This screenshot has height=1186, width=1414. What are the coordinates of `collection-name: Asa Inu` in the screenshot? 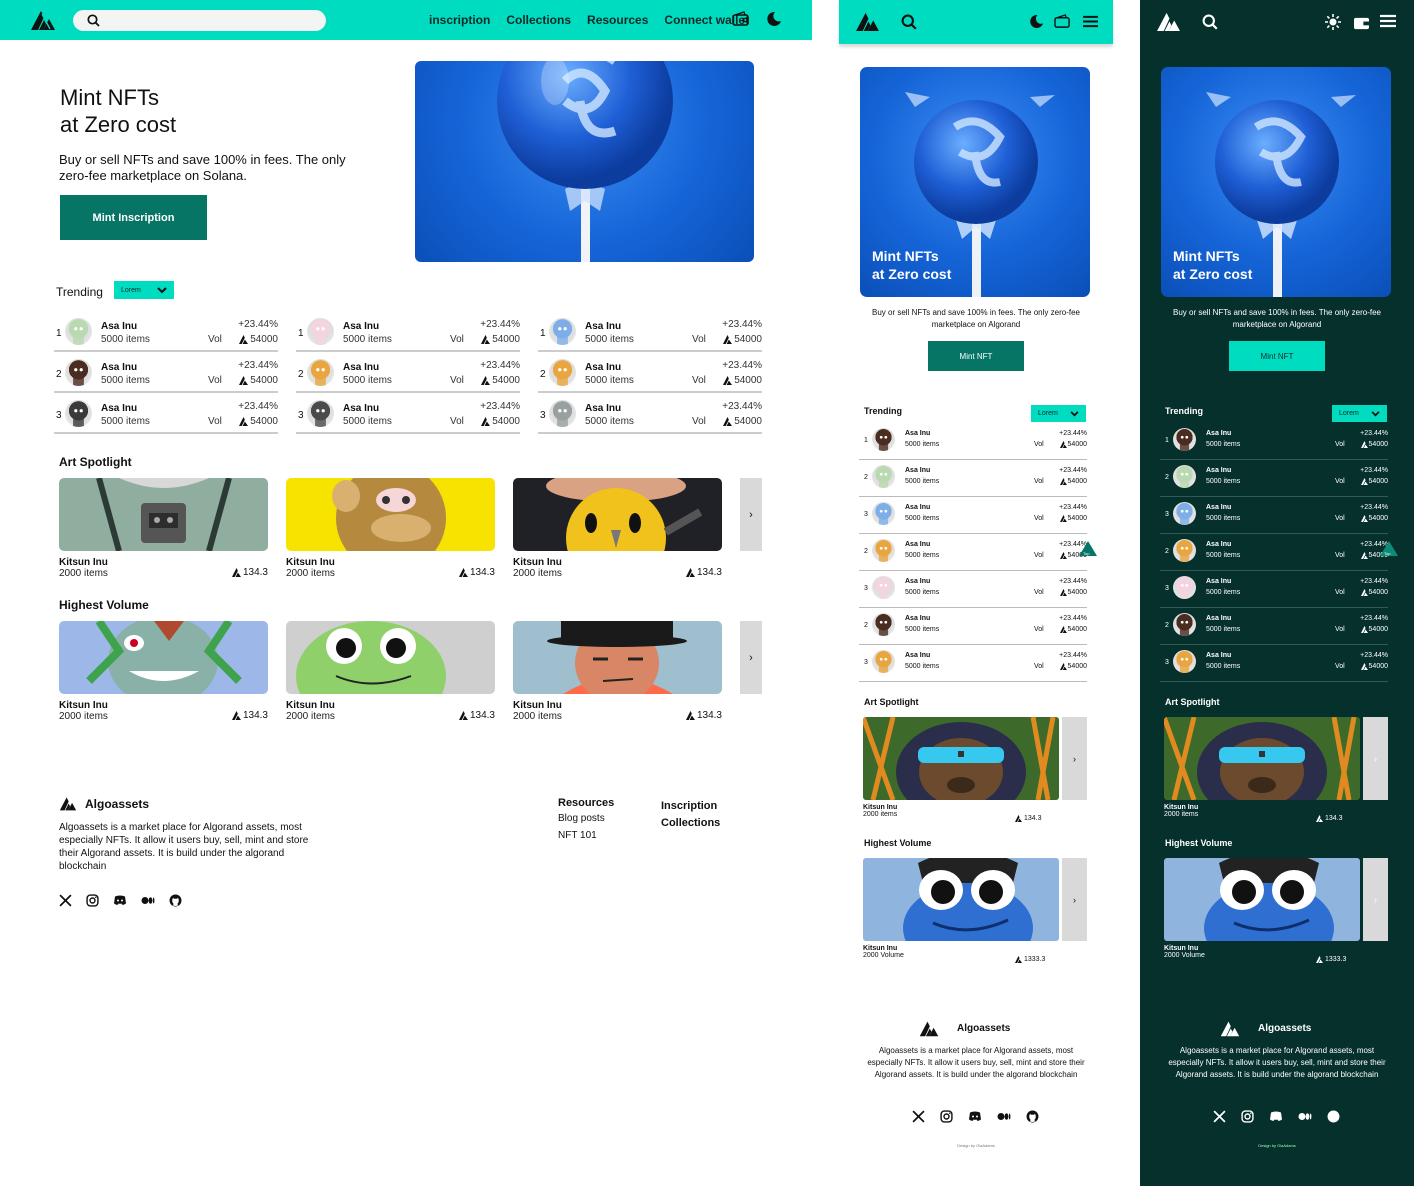 It's located at (603, 326).